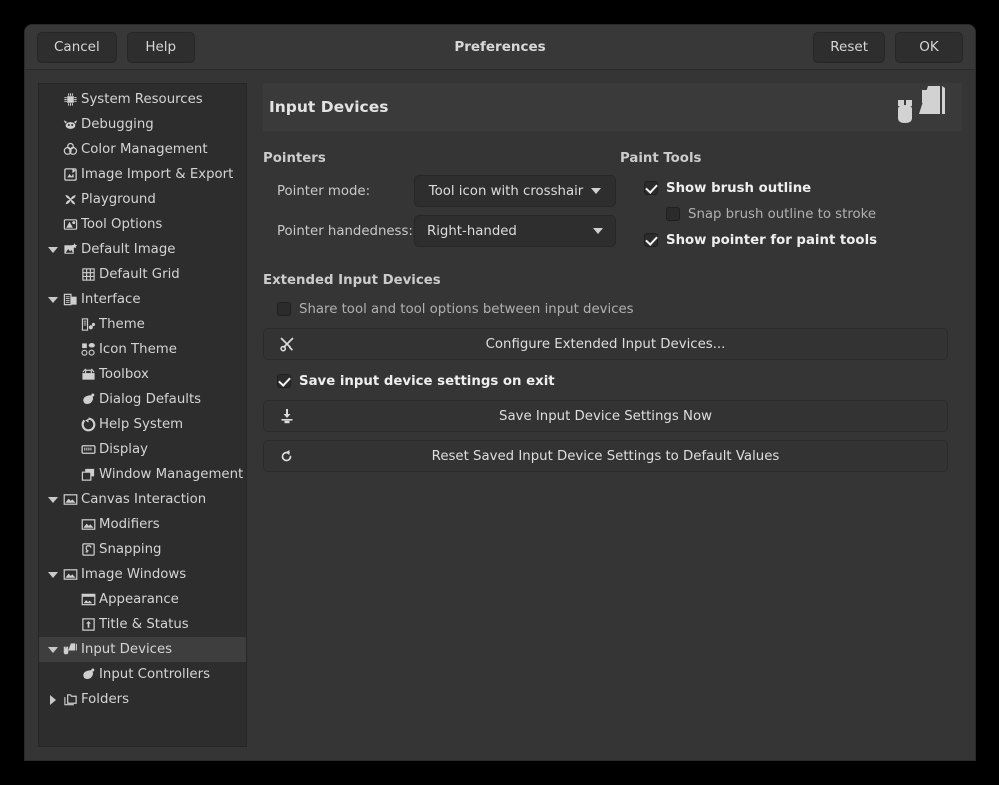 The width and height of the screenshot is (999, 785). What do you see at coordinates (849, 47) in the screenshot?
I see `reset-button: Reset` at bounding box center [849, 47].